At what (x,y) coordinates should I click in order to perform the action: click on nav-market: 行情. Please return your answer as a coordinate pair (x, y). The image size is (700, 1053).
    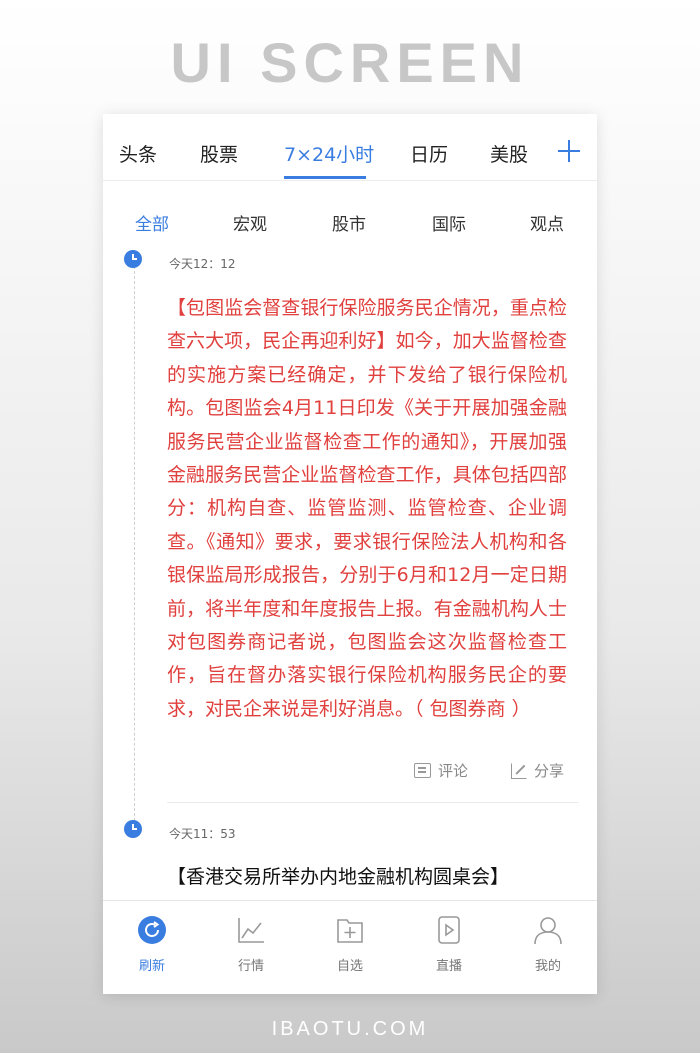
    Looking at the image, I should click on (251, 944).